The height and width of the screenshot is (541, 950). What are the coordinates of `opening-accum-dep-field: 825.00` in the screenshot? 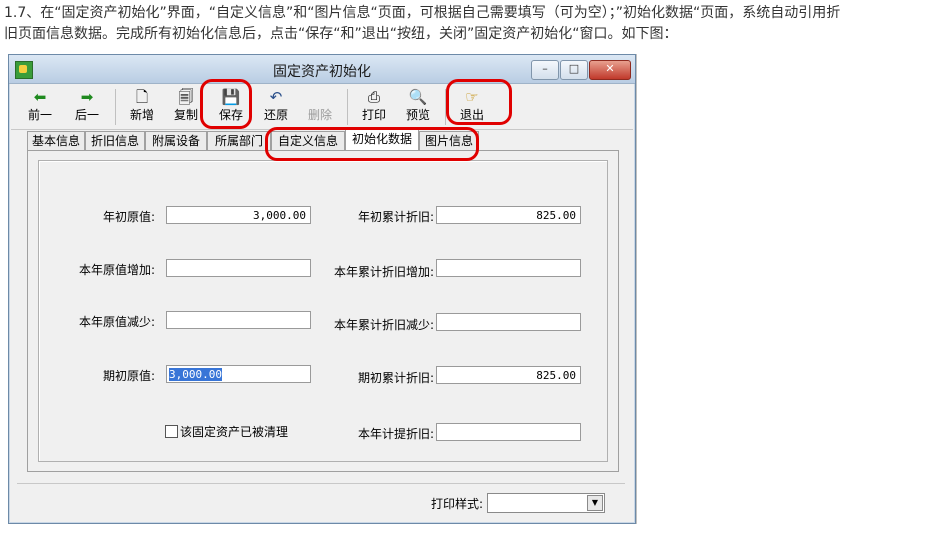 It's located at (508, 215).